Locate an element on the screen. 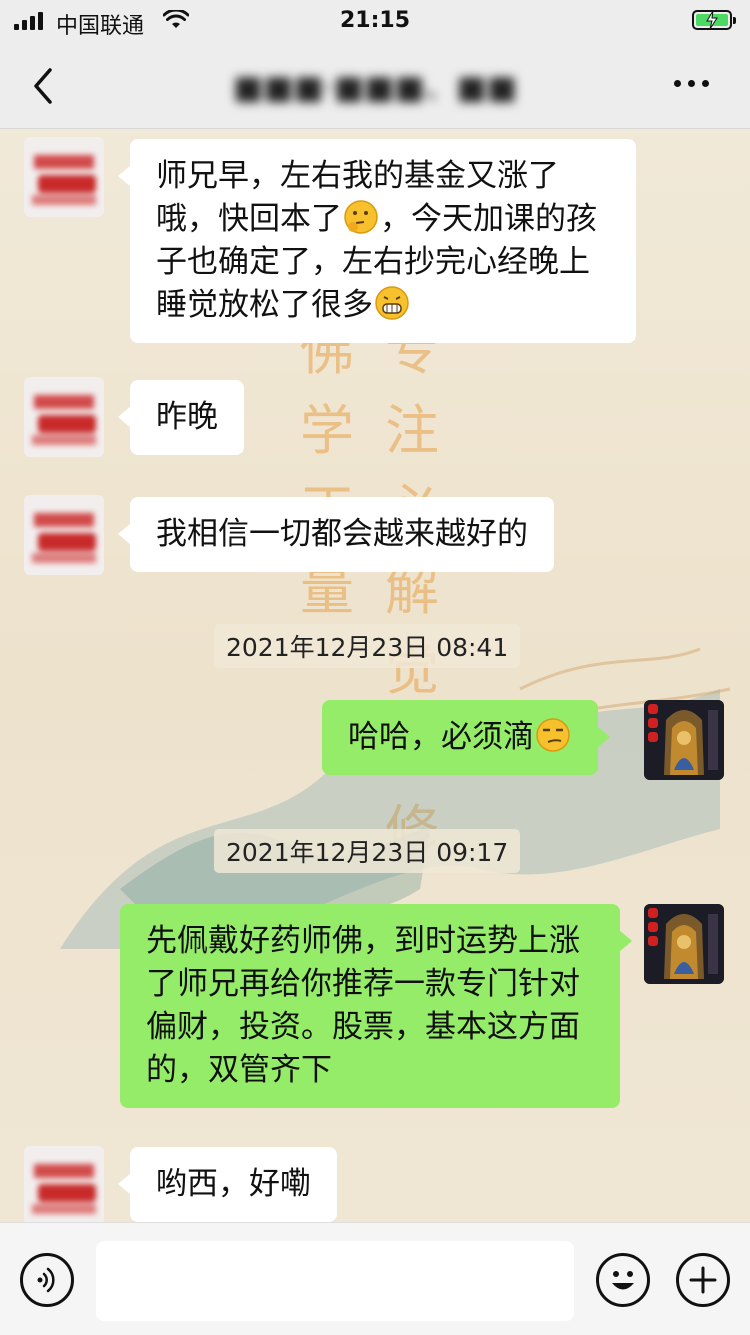 The image size is (750, 1335). plus-icon is located at coordinates (703, 1280).